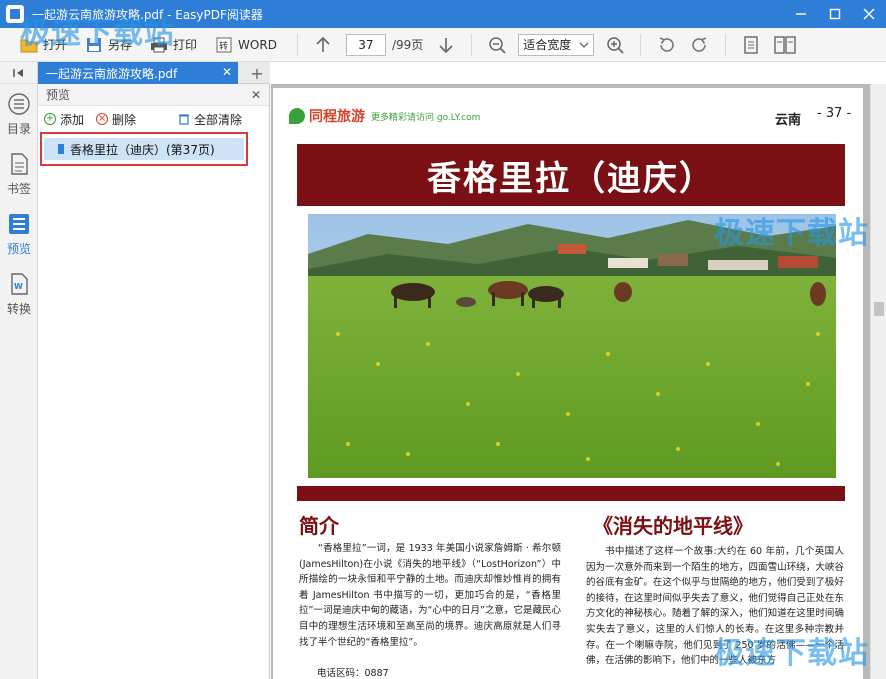 The width and height of the screenshot is (886, 679). I want to click on brand-name: 同程旅游, so click(337, 117).